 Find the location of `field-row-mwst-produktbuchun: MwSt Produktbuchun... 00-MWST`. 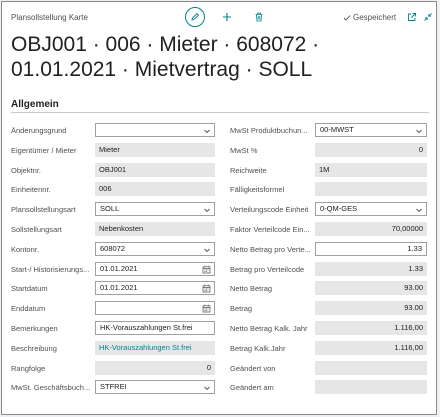

field-row-mwst-produktbuchun: MwSt Produktbuchun... 00-MWST is located at coordinates (328, 130).